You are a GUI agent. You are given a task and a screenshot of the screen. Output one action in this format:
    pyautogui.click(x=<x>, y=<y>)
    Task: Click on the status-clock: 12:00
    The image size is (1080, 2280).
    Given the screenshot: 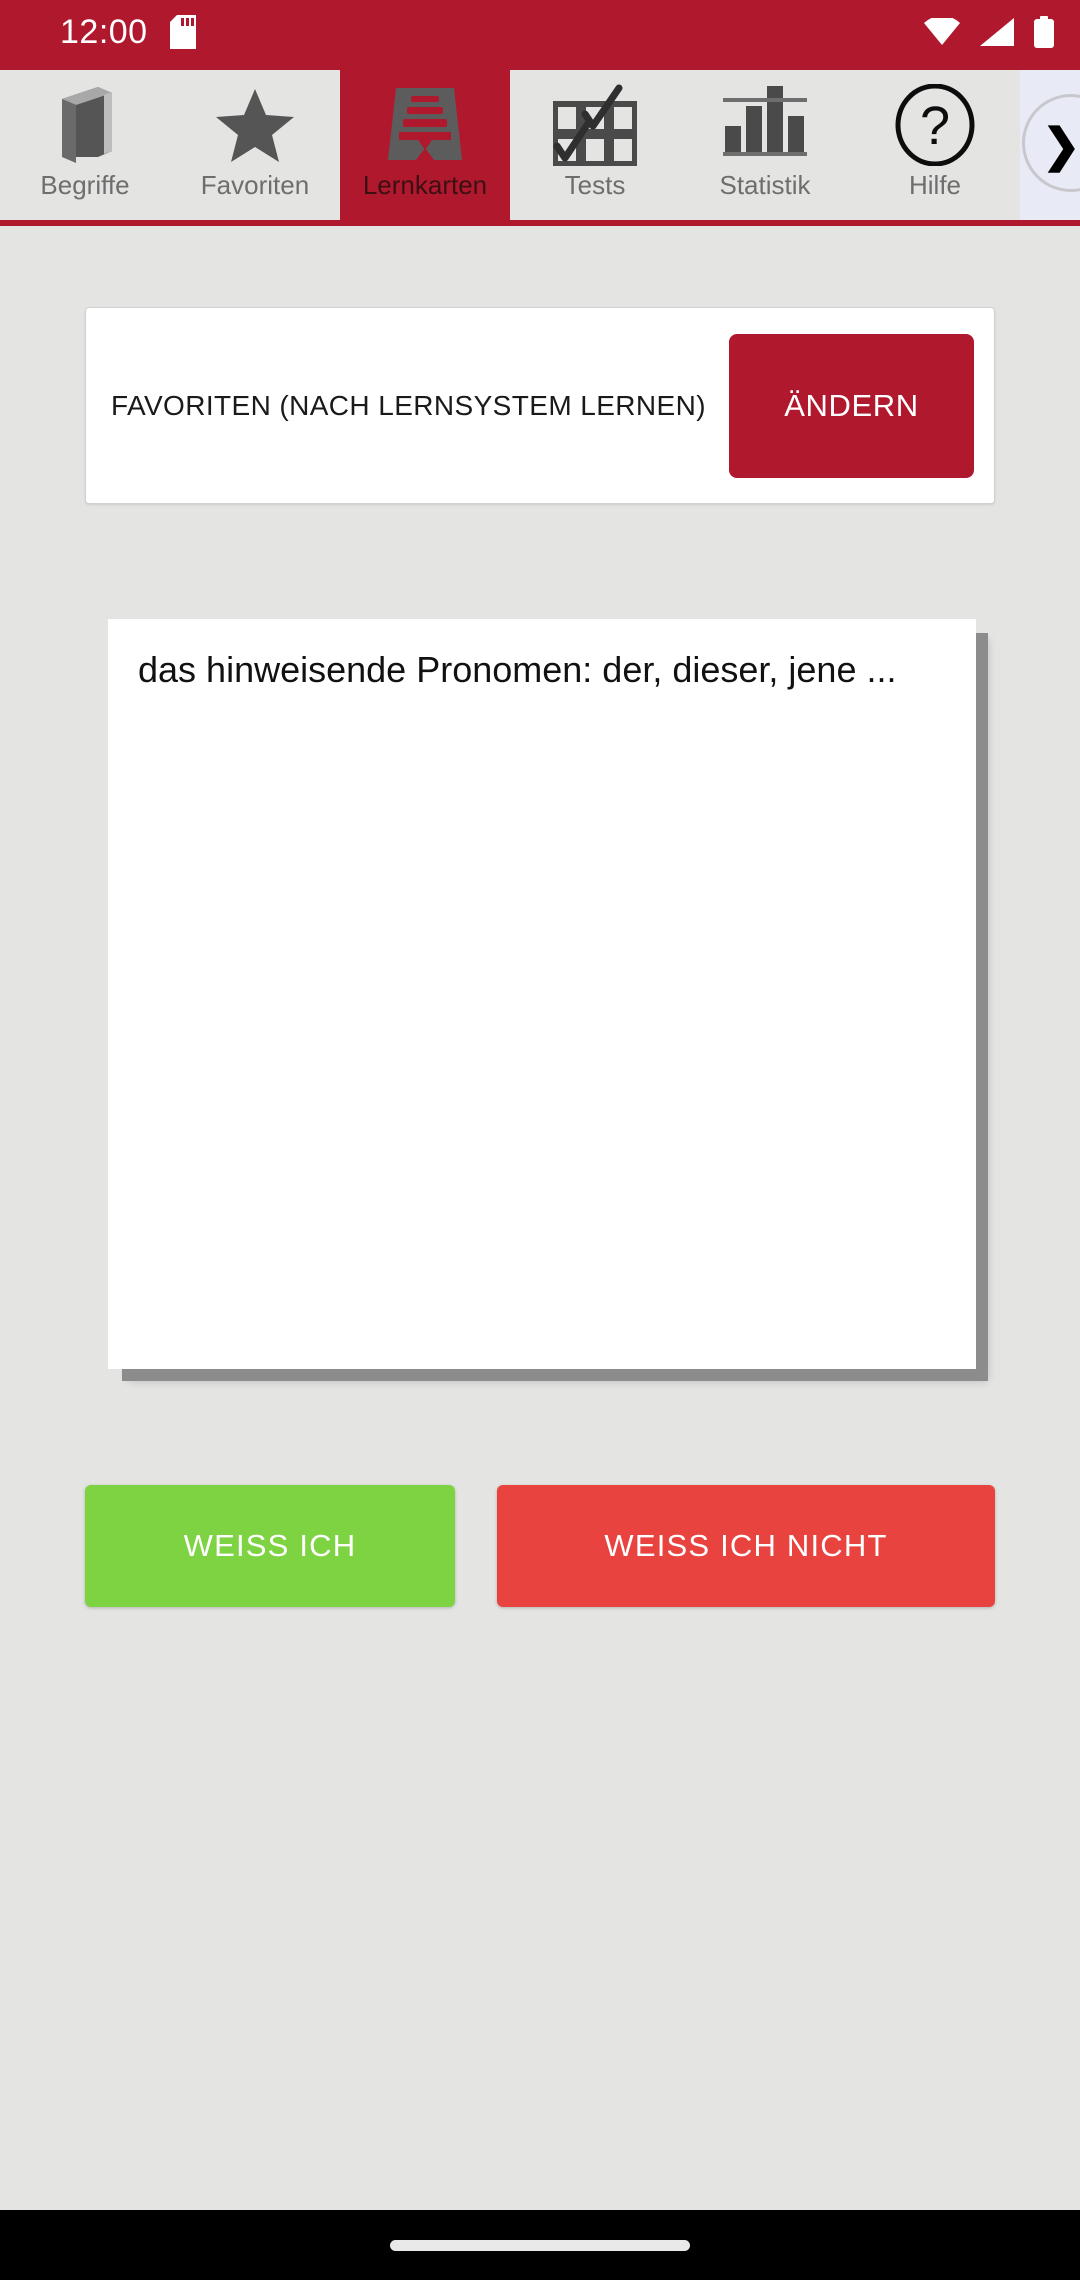 What is the action you would take?
    pyautogui.click(x=104, y=32)
    